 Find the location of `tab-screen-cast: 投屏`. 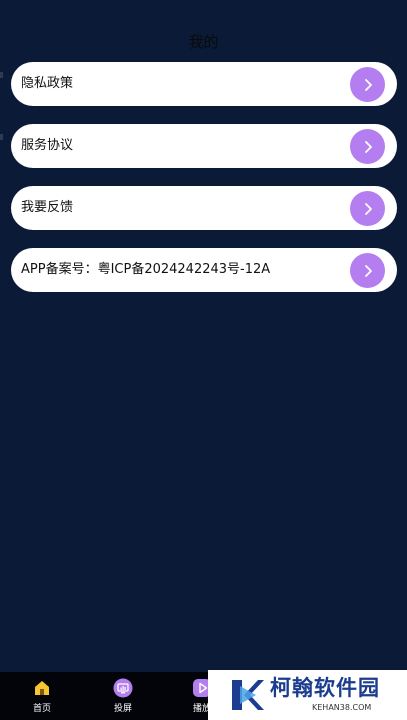

tab-screen-cast: 投屏 is located at coordinates (123, 696).